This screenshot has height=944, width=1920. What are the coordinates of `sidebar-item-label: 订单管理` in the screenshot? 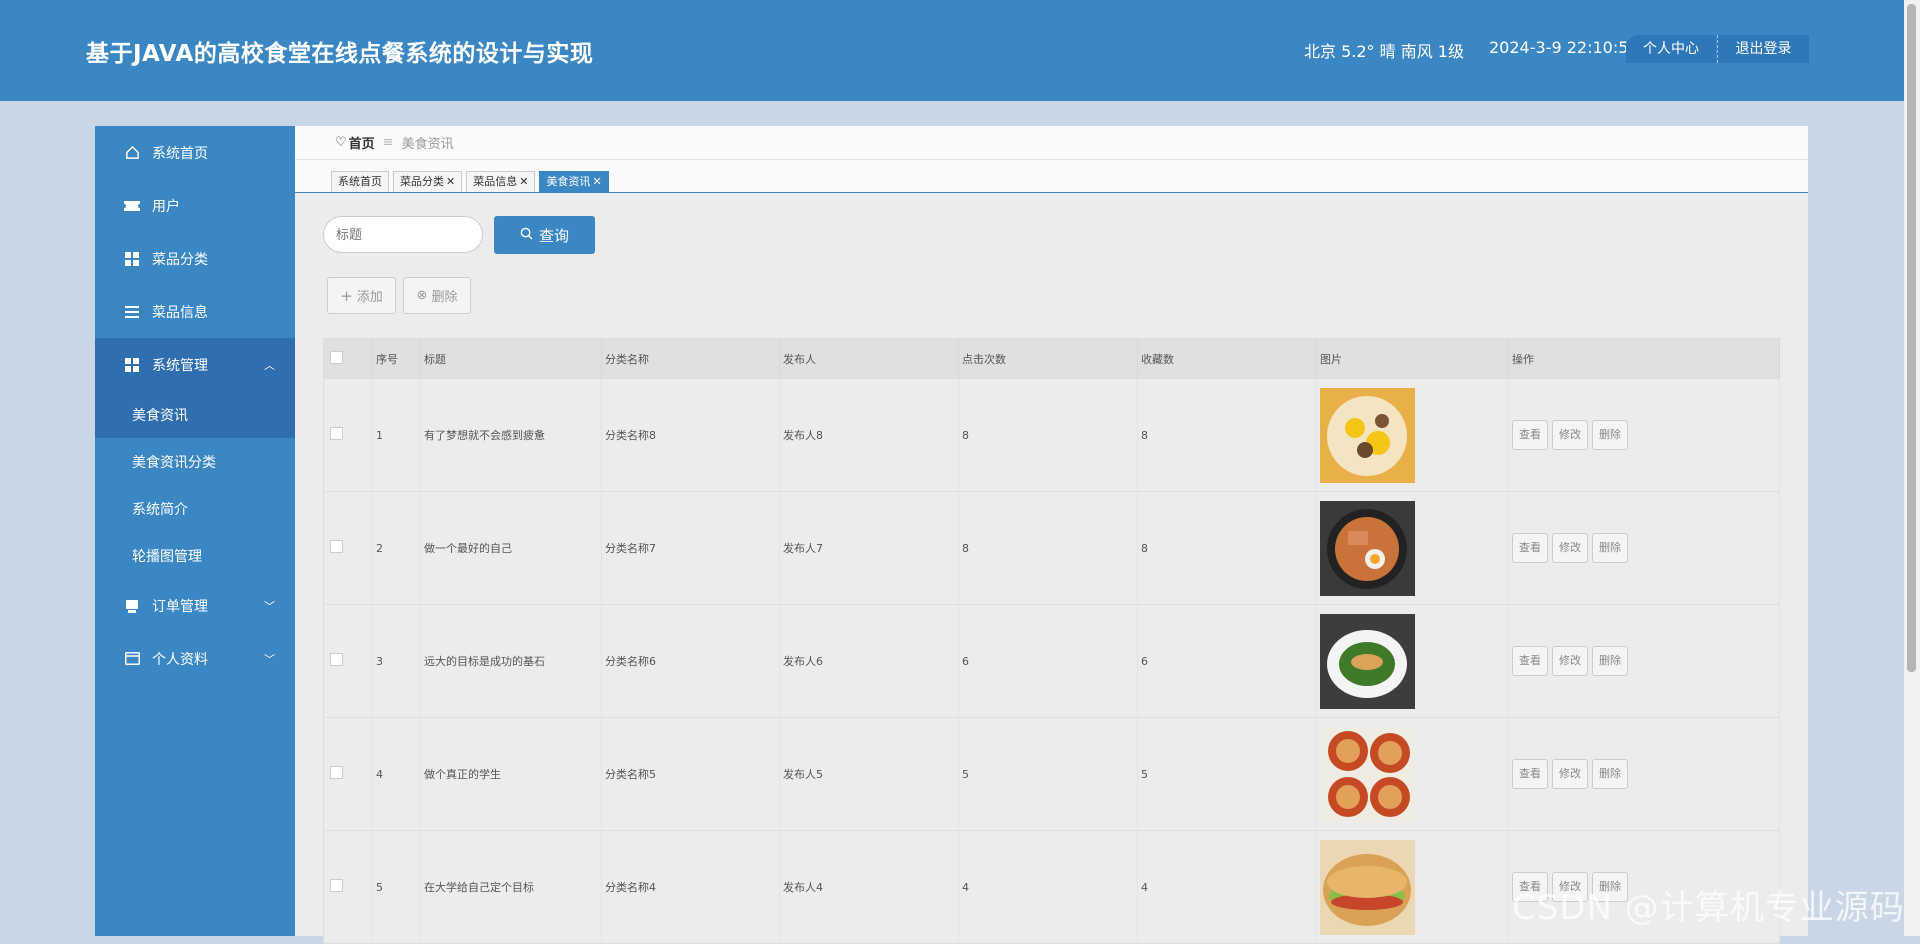 It's located at (180, 606).